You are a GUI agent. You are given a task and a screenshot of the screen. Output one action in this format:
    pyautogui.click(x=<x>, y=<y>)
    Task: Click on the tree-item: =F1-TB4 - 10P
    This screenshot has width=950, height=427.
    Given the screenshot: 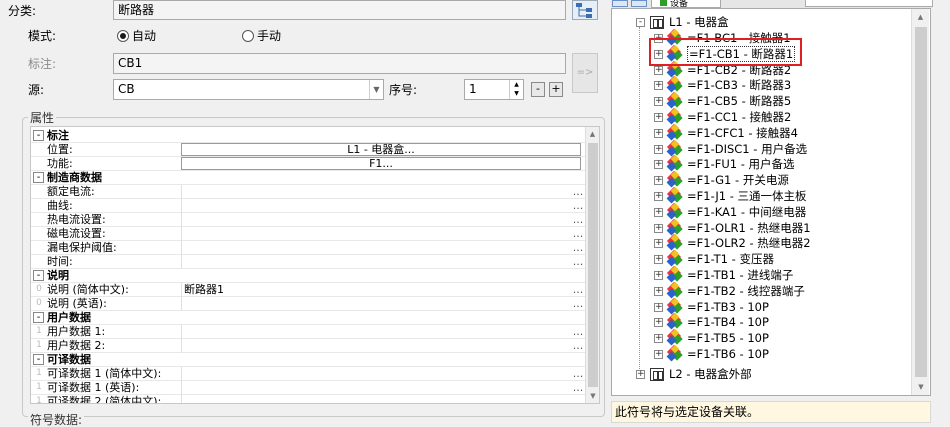 What is the action you would take?
    pyautogui.click(x=728, y=322)
    